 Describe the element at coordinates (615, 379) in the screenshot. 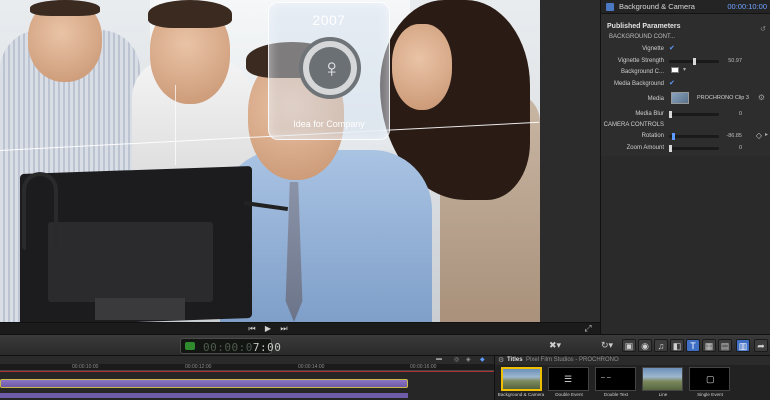

I see `title-thumb-double-text: ‒ ‒` at that location.